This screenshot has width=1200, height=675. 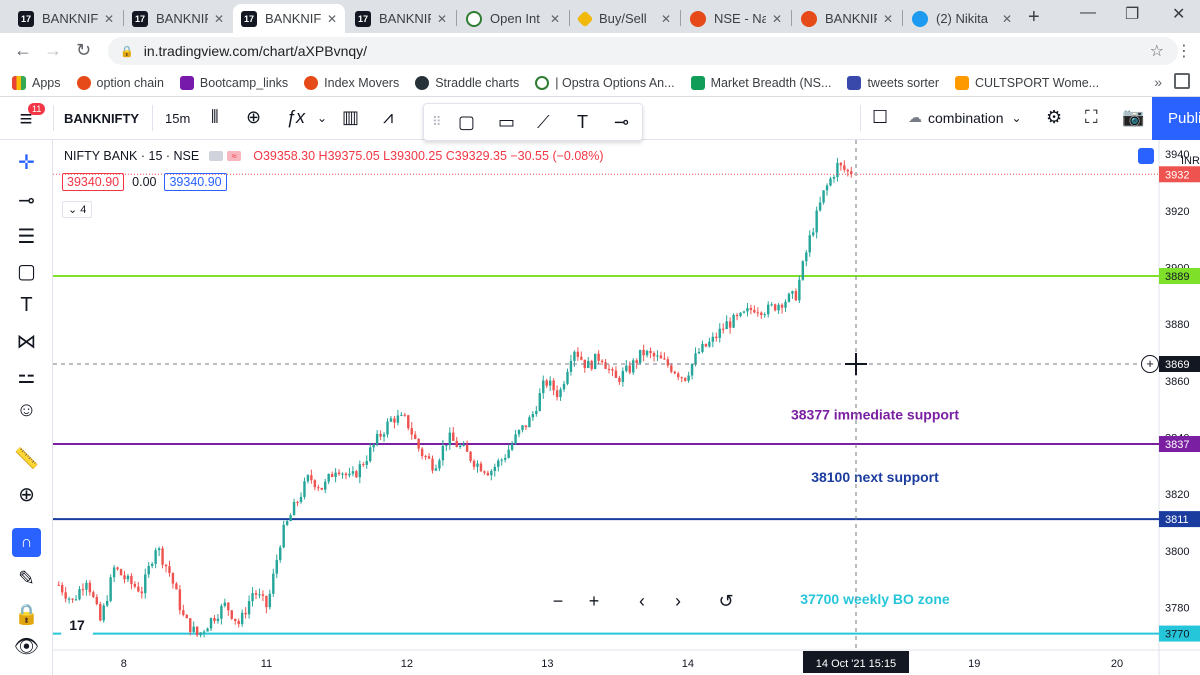 I want to click on add-plus-icon: +, so click(x=1150, y=364).